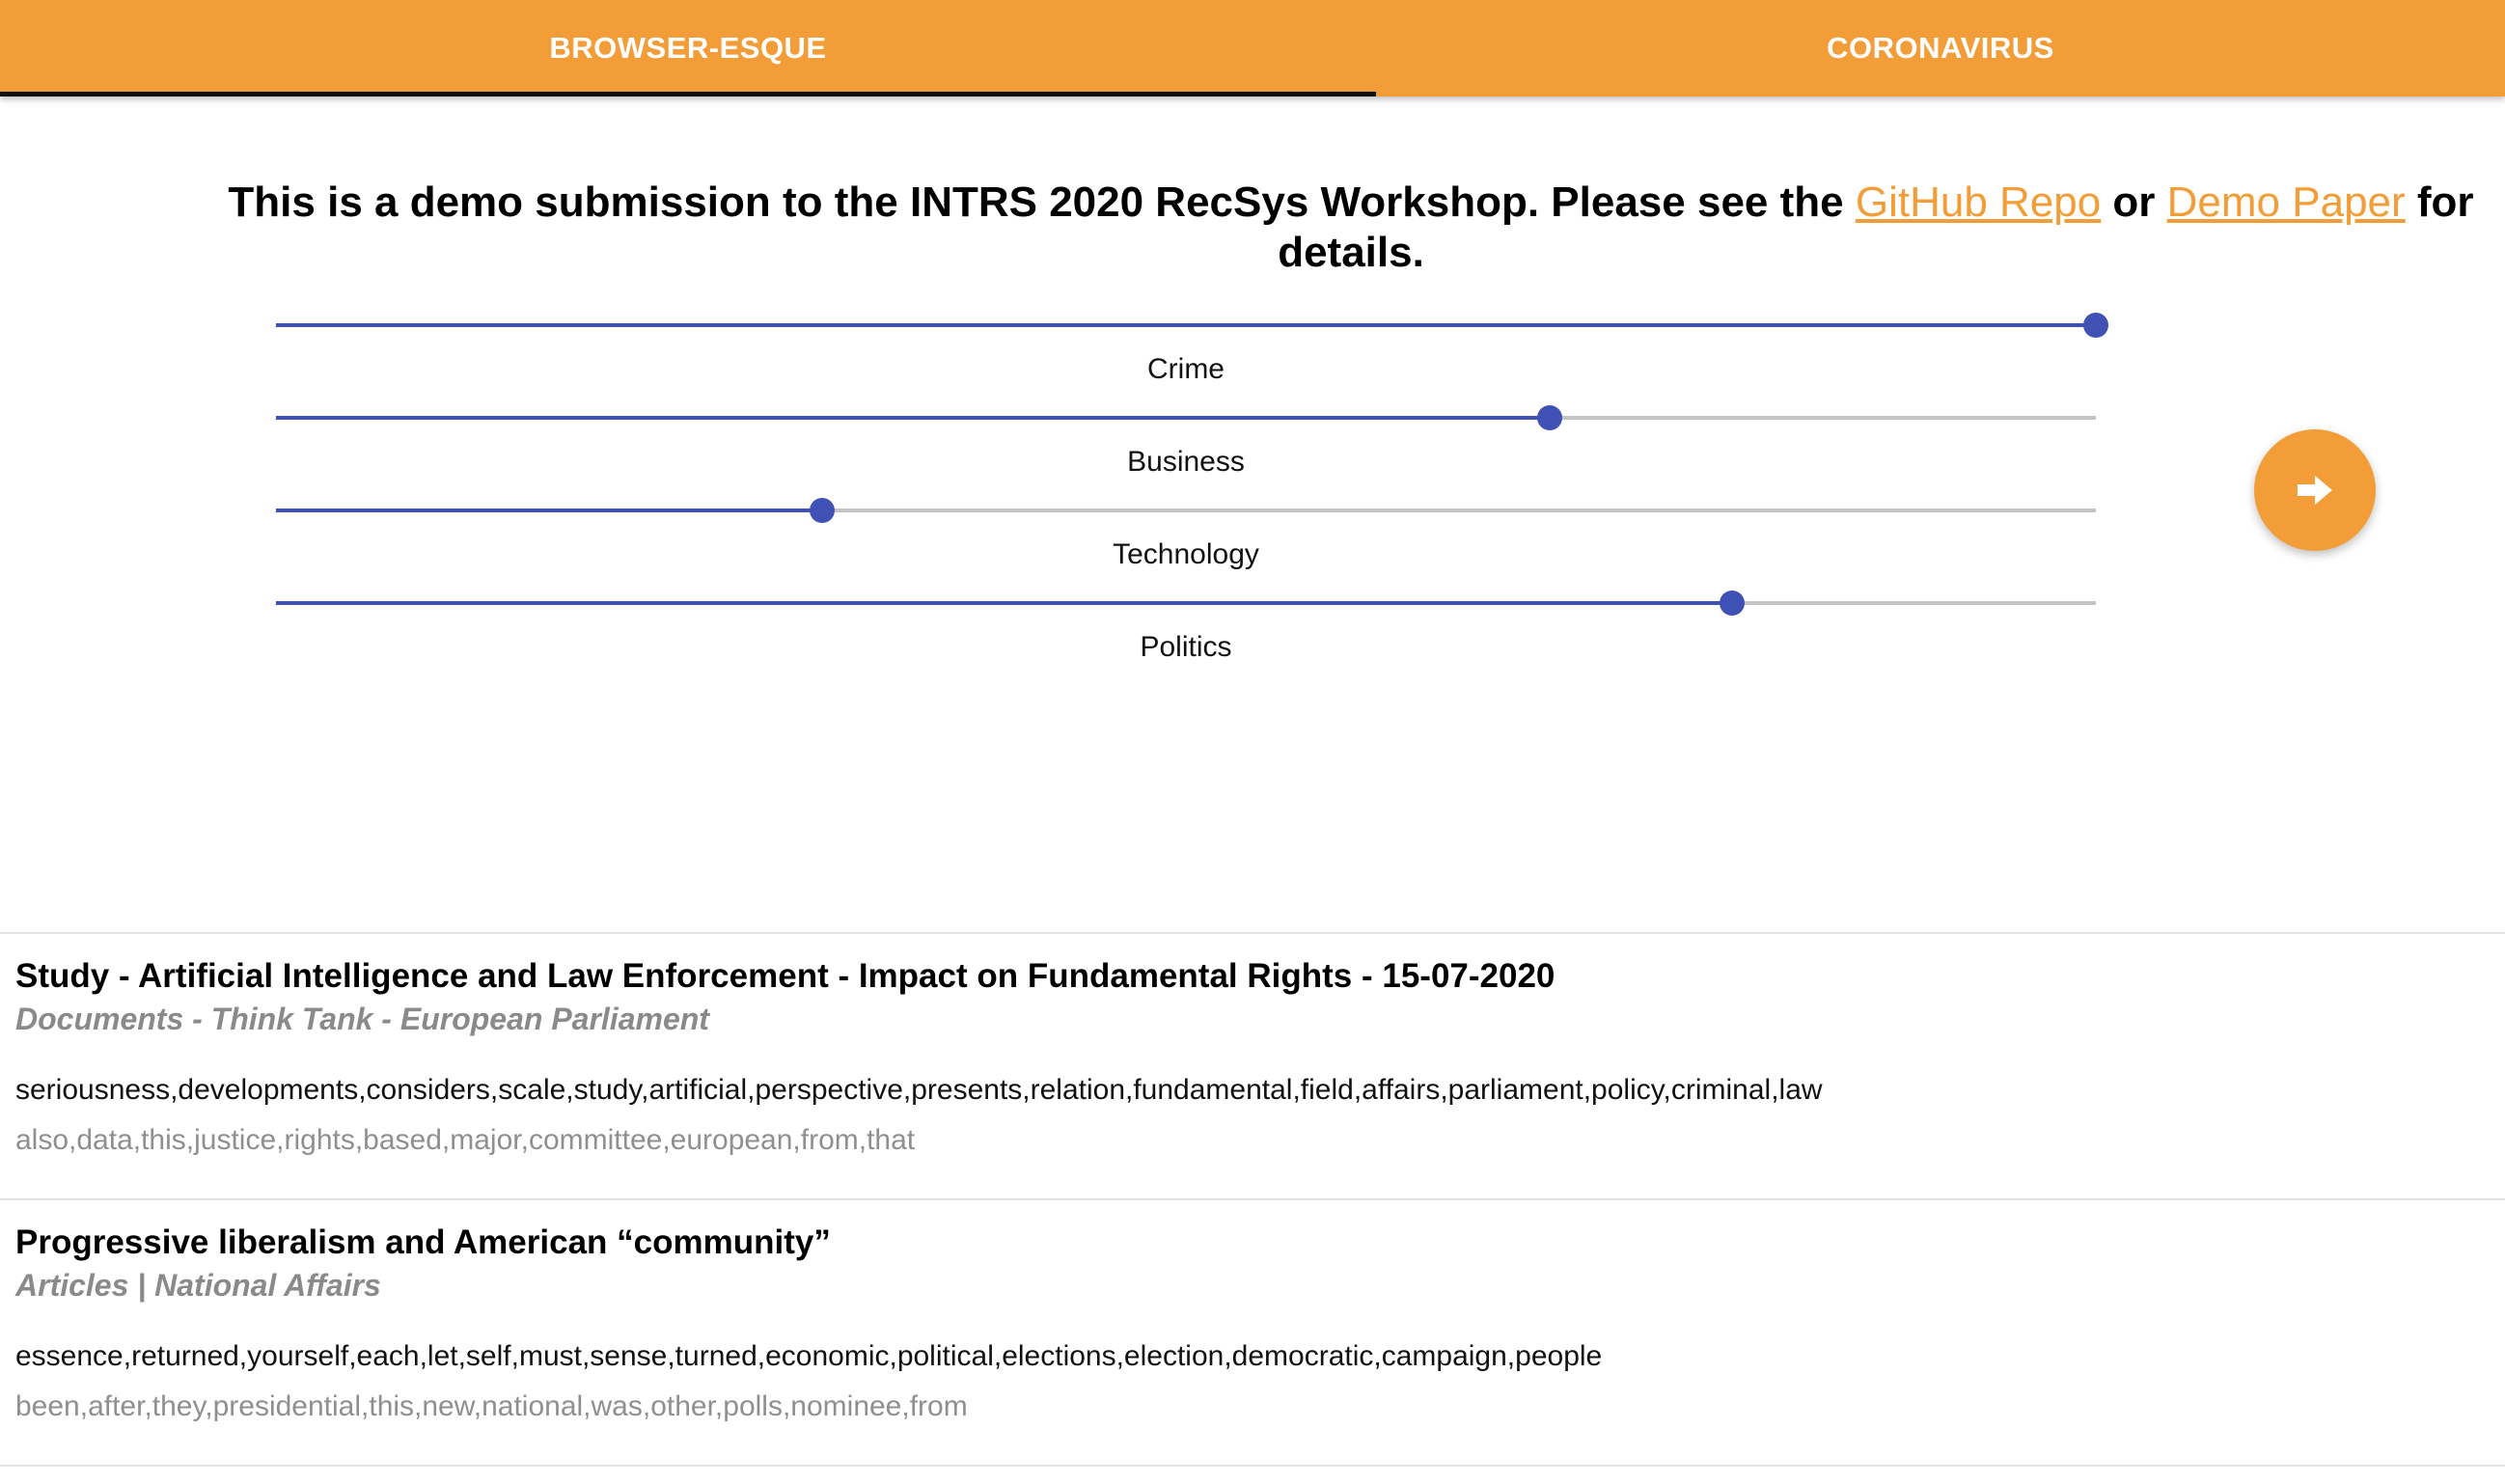  I want to click on active-tab-indicator, so click(688, 94).